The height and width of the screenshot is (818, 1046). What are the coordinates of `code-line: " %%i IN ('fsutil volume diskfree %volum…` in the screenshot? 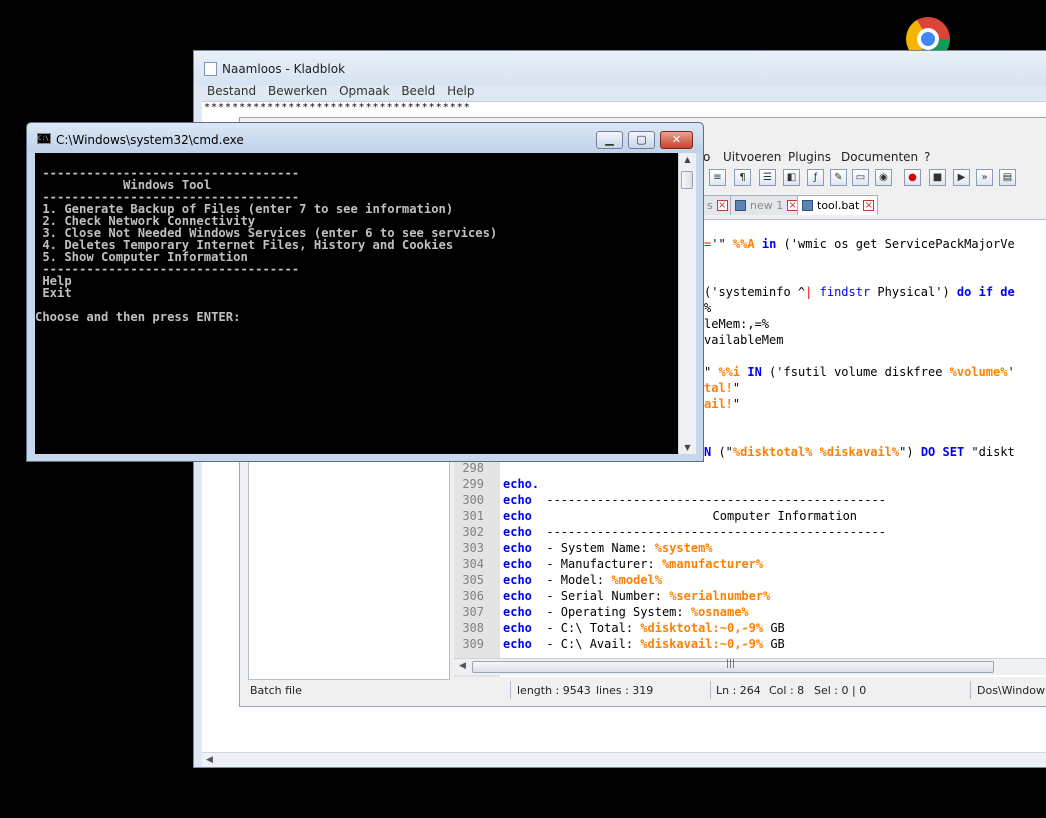 It's located at (859, 372).